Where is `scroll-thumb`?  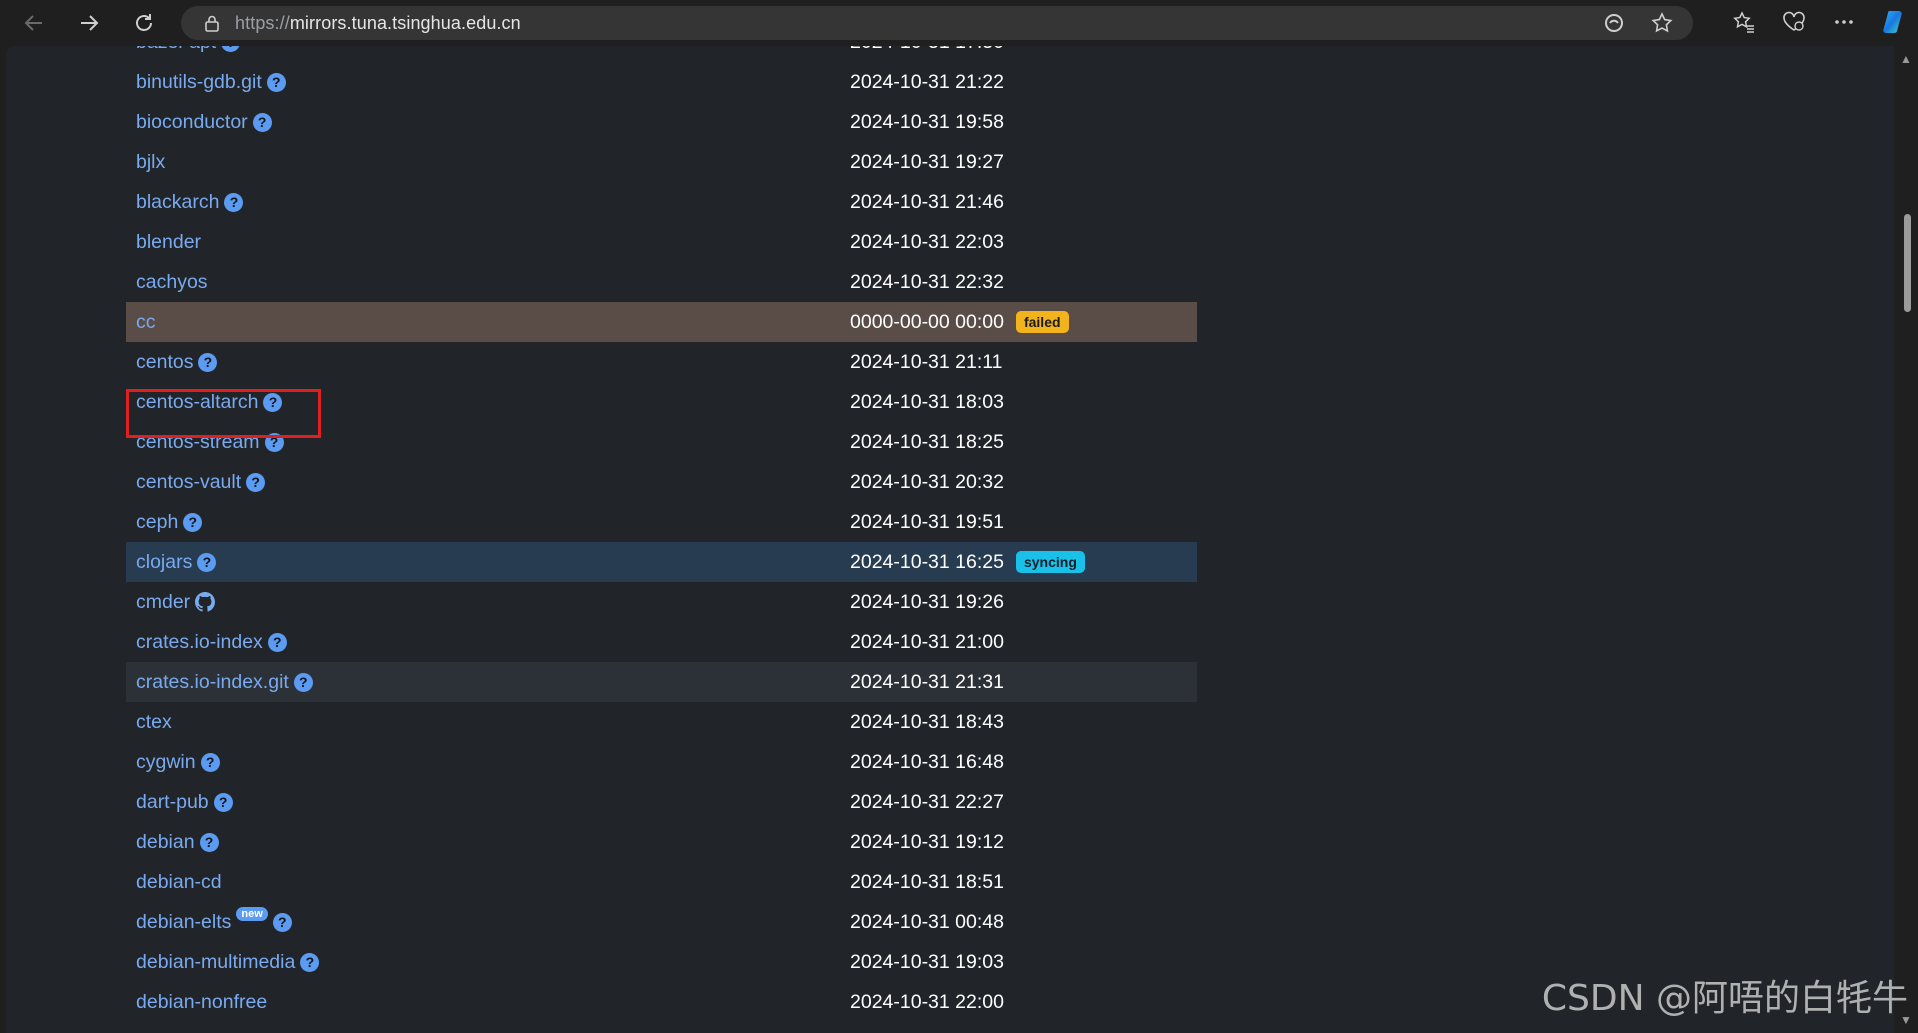 scroll-thumb is located at coordinates (1907, 263).